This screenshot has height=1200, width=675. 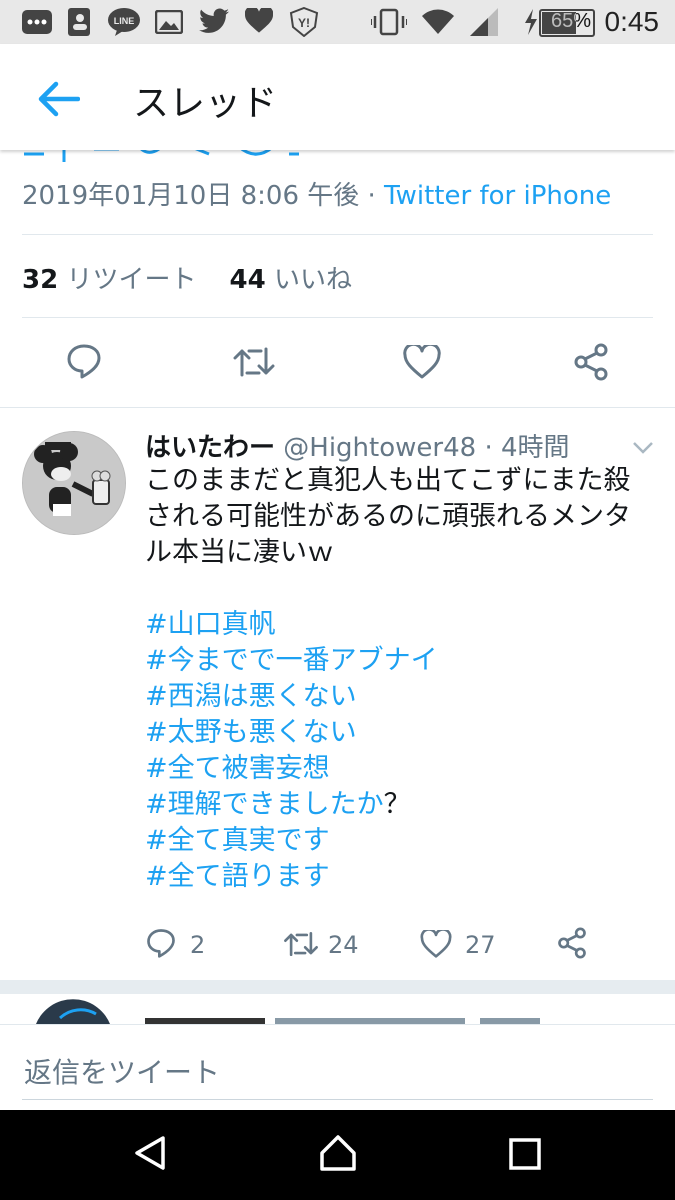 I want to click on likes-stat: 44 いいね, so click(x=291, y=280).